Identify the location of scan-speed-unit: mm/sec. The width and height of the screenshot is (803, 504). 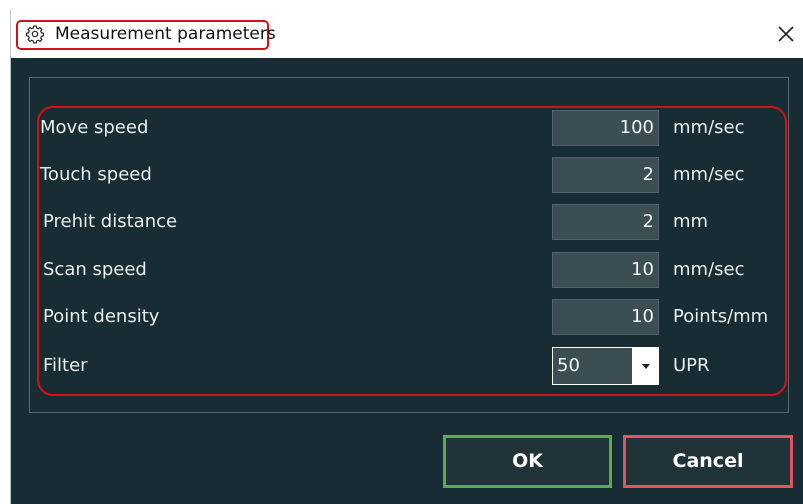
(709, 269).